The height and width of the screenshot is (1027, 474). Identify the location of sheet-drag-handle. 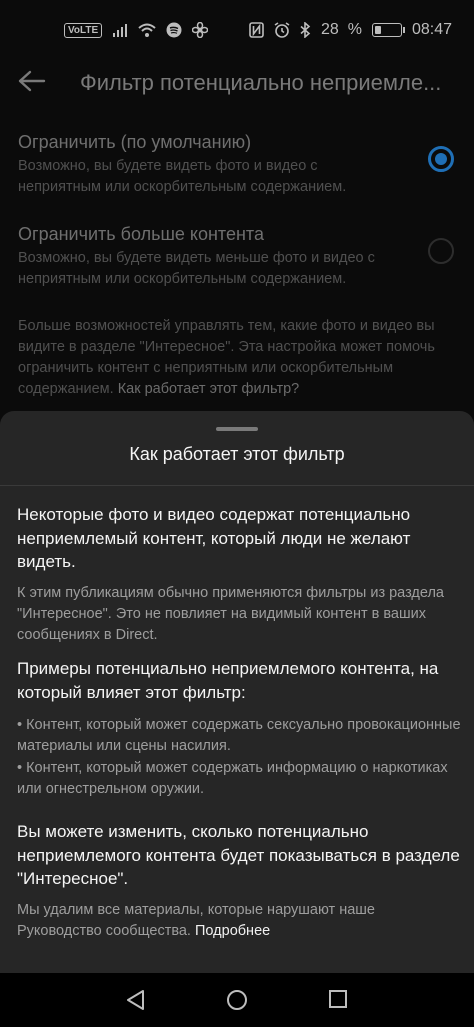
(237, 429).